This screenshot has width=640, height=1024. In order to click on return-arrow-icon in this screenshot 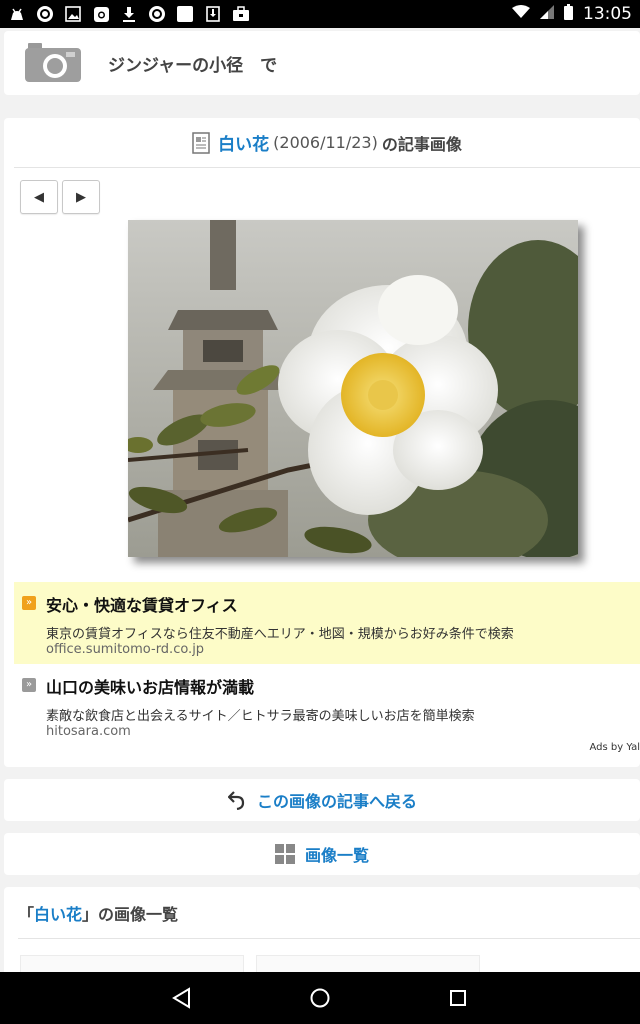, I will do `click(237, 800)`.